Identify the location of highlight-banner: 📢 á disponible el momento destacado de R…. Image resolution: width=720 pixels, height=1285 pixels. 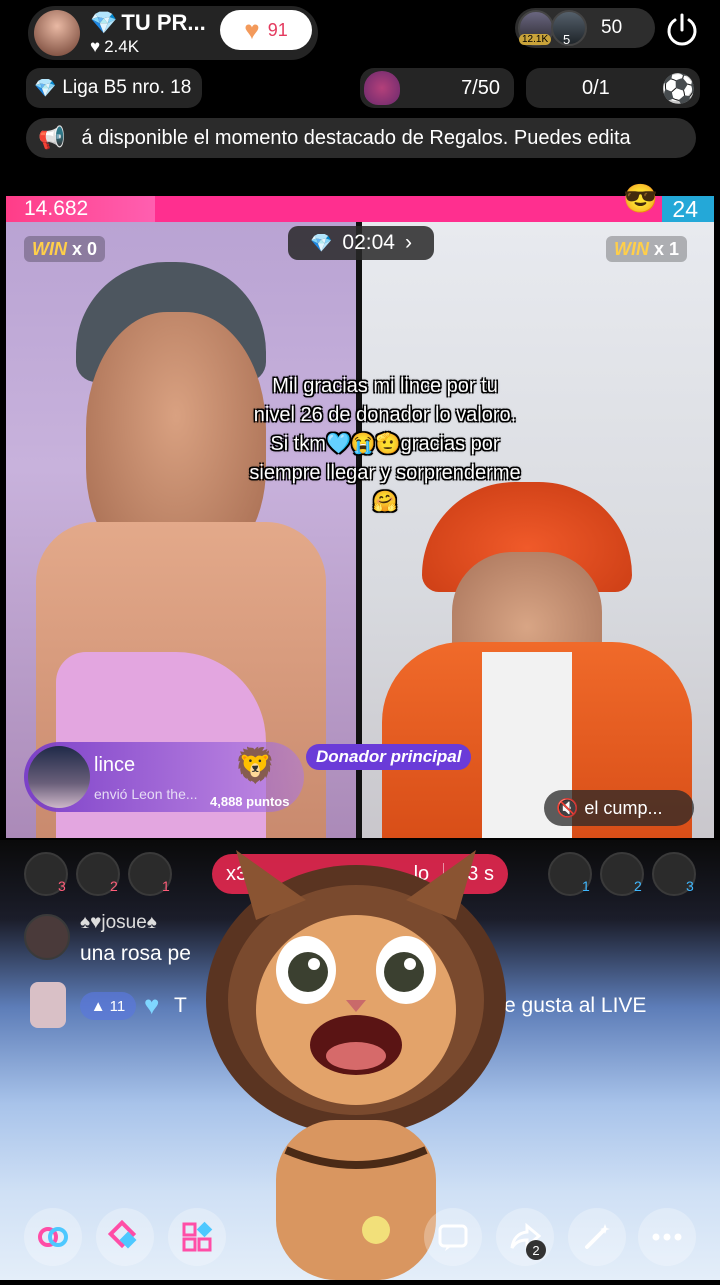
(361, 138).